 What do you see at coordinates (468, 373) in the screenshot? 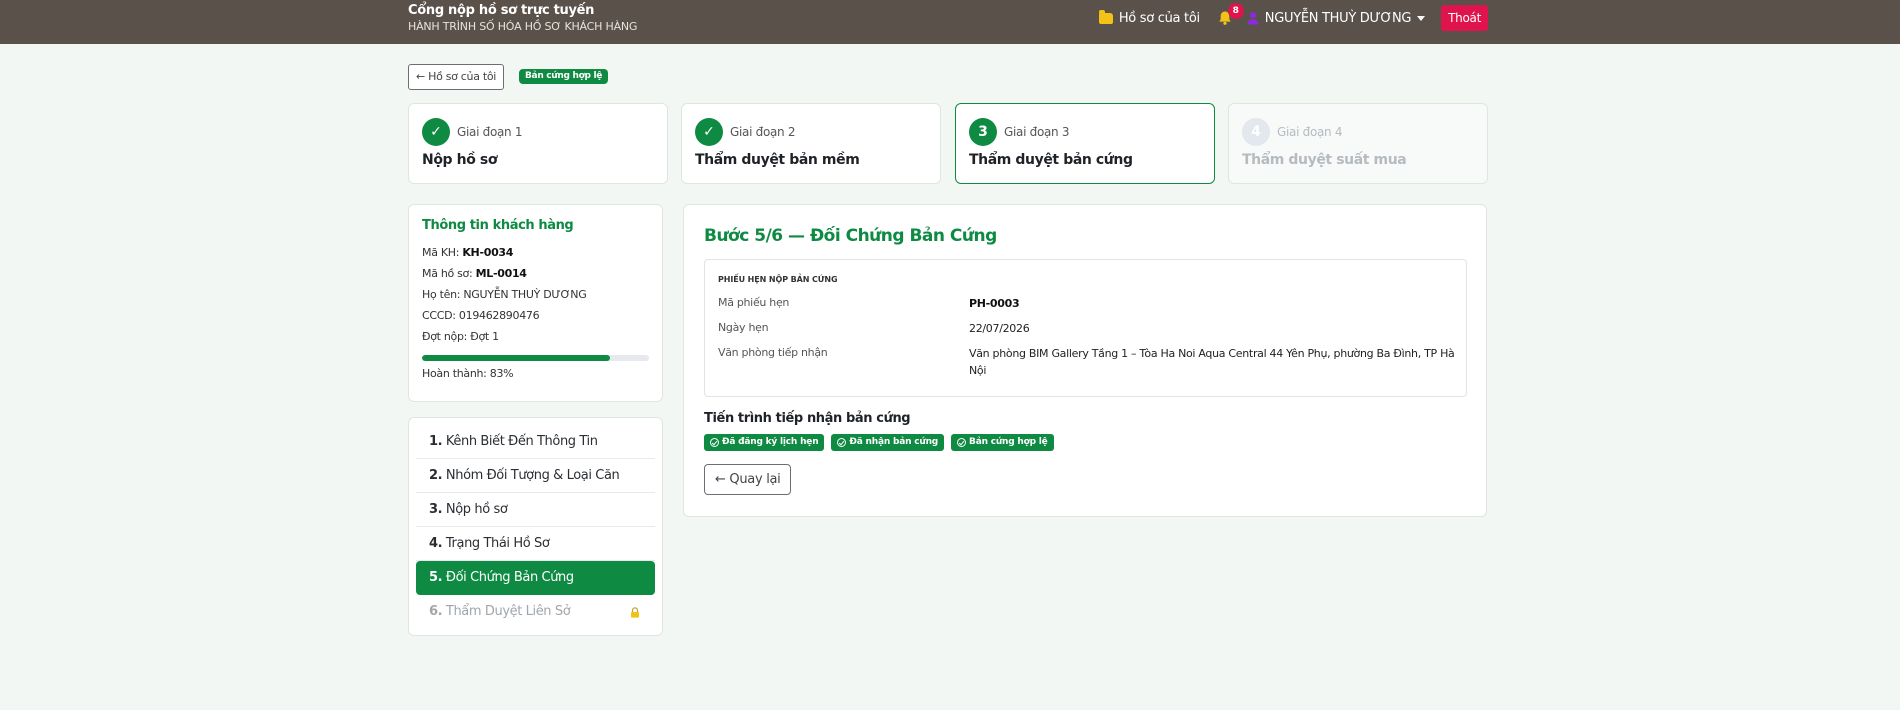
I see `completion-label: Hoàn thành: 83%` at bounding box center [468, 373].